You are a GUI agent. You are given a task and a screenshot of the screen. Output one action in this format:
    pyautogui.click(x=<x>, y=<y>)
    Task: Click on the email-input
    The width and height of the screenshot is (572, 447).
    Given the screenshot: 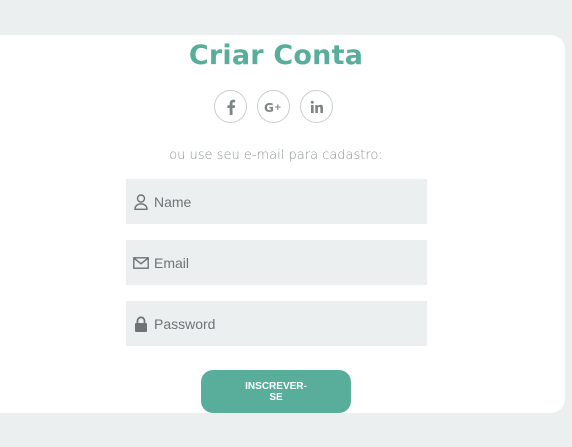 What is the action you would take?
    pyautogui.click(x=290, y=262)
    